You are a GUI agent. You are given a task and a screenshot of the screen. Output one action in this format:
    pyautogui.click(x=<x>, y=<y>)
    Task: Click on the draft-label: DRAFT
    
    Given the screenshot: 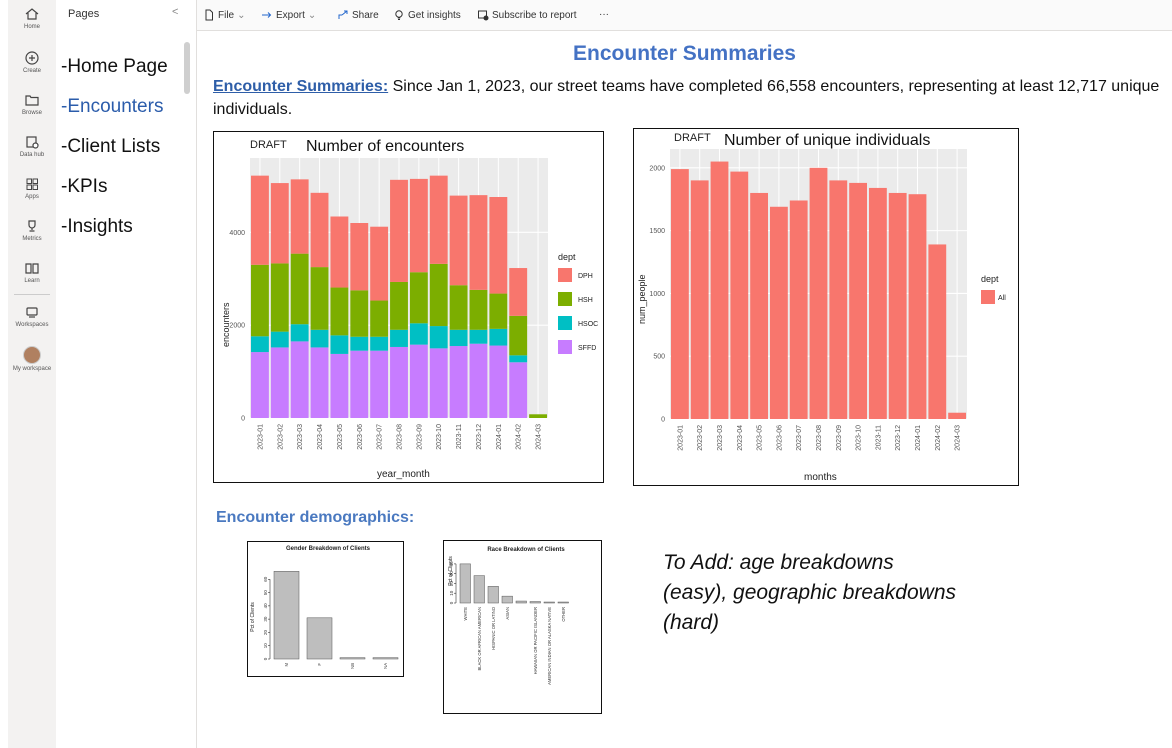 What is the action you would take?
    pyautogui.click(x=692, y=138)
    